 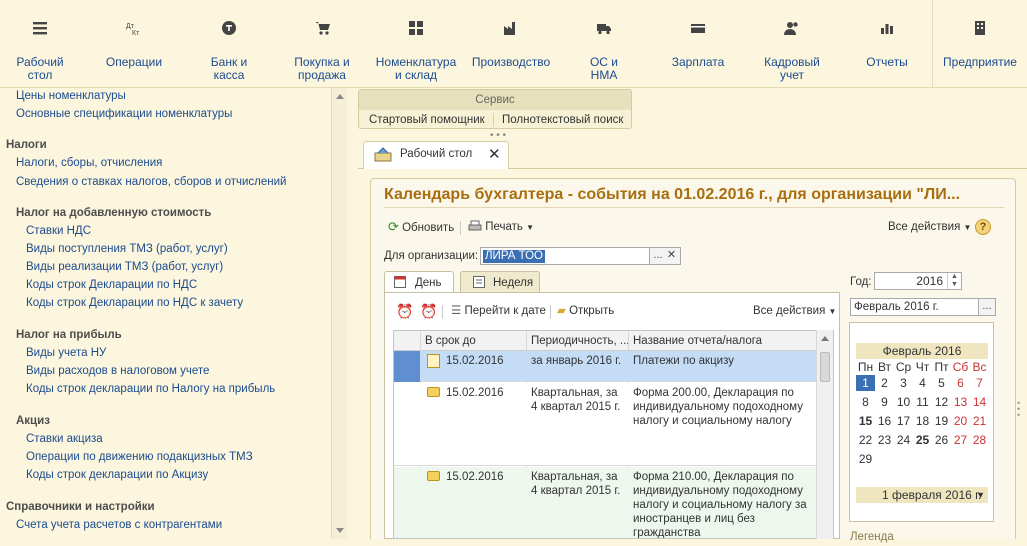 What do you see at coordinates (903, 383) in the screenshot?
I see `calendar-day: 3` at bounding box center [903, 383].